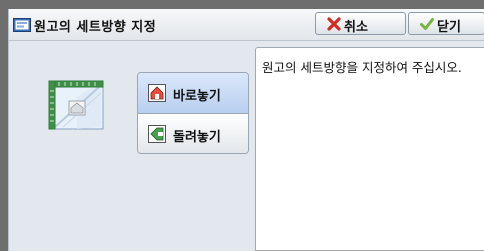 This screenshot has width=484, height=251. I want to click on rotated-house-icon, so click(157, 134).